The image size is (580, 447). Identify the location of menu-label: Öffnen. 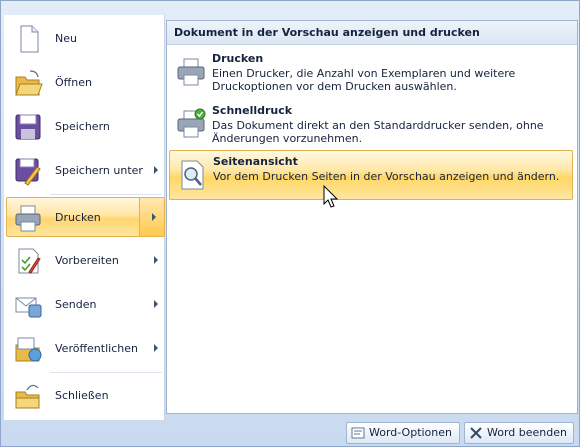
(73, 82).